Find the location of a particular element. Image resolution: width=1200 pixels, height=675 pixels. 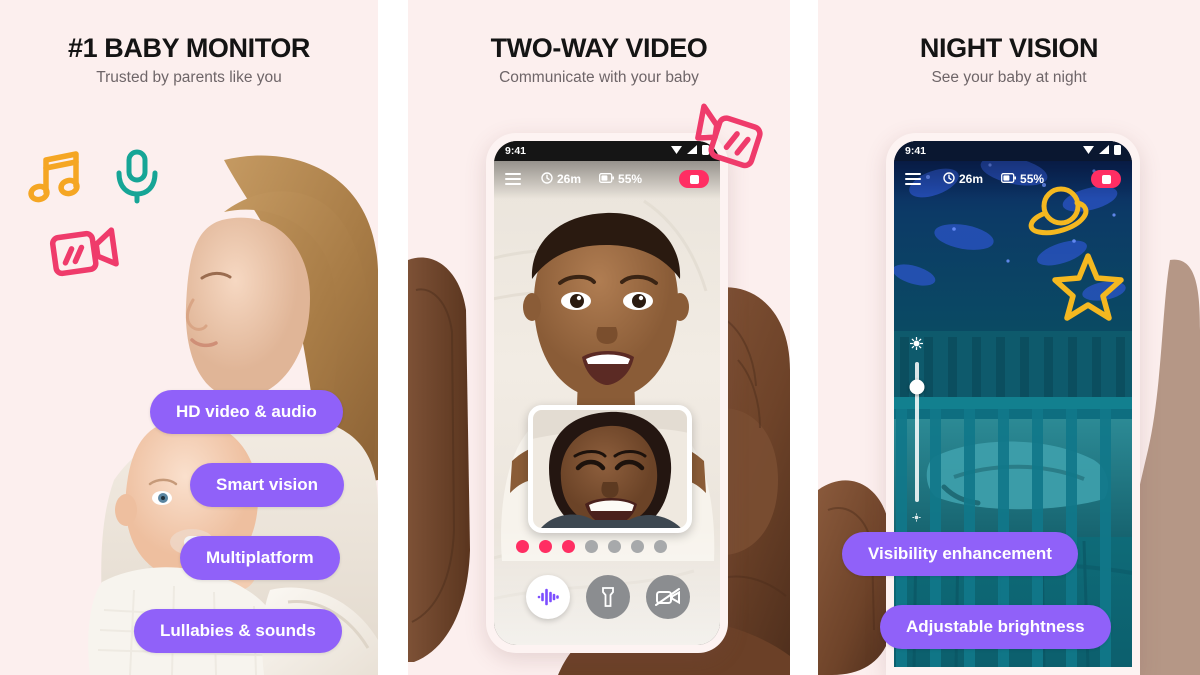

video-off-button is located at coordinates (668, 597).